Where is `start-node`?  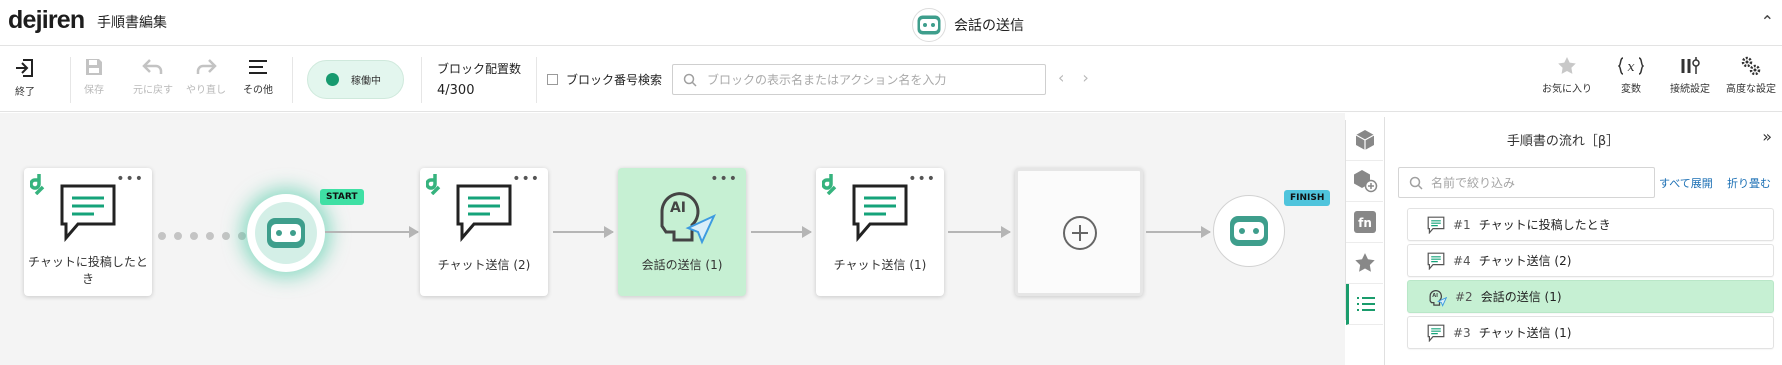
start-node is located at coordinates (286, 233).